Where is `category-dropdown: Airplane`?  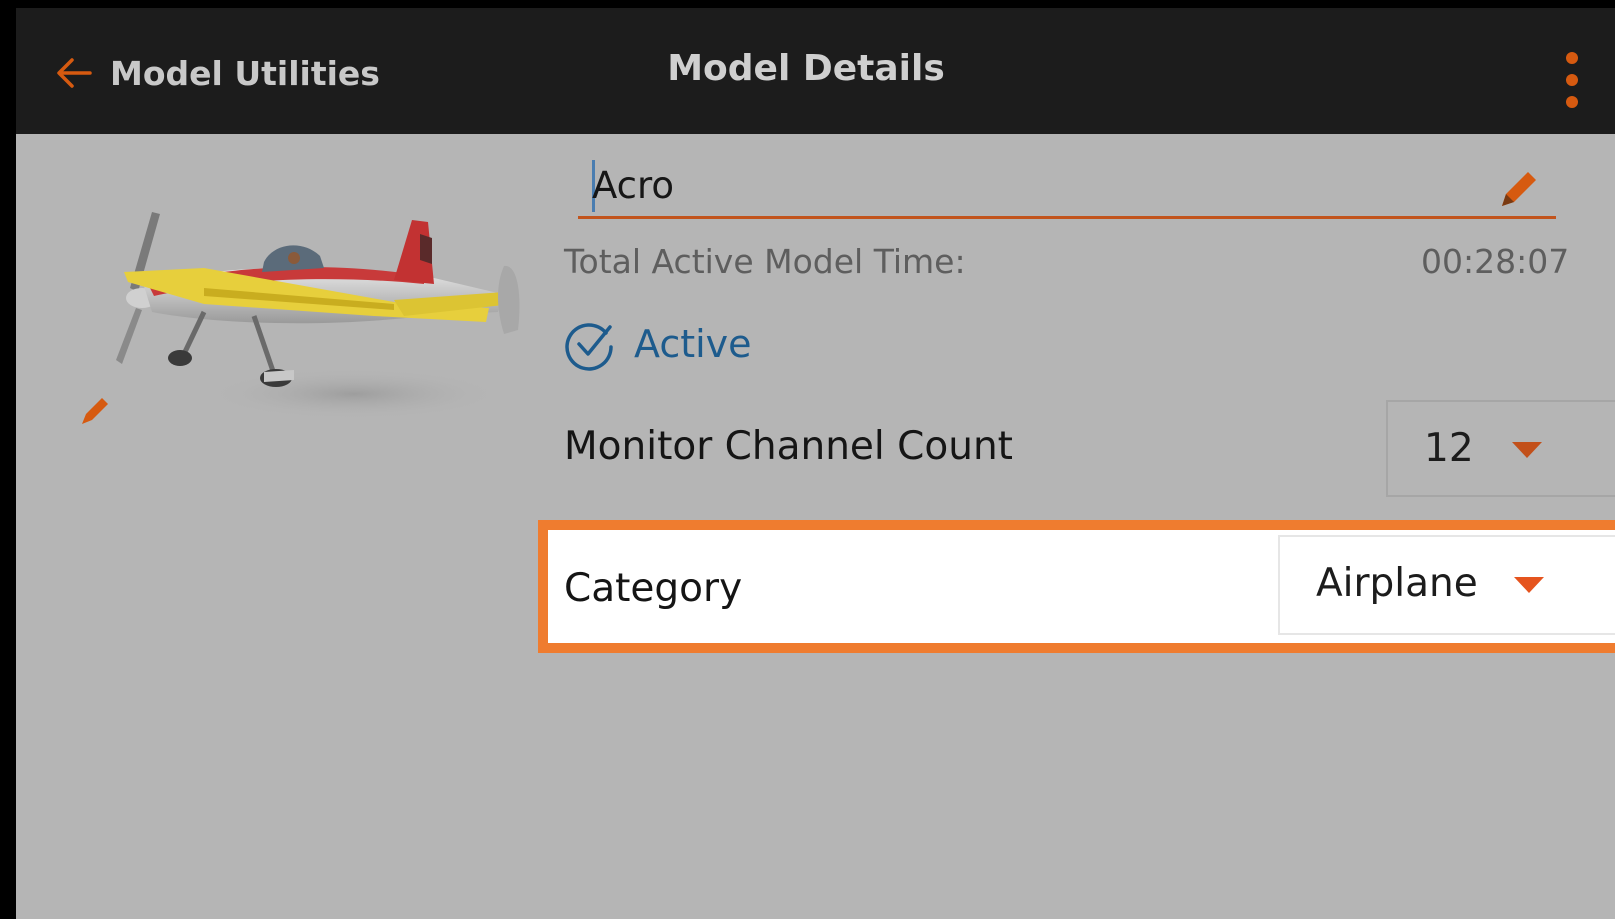
category-dropdown: Airplane is located at coordinates (1446, 585).